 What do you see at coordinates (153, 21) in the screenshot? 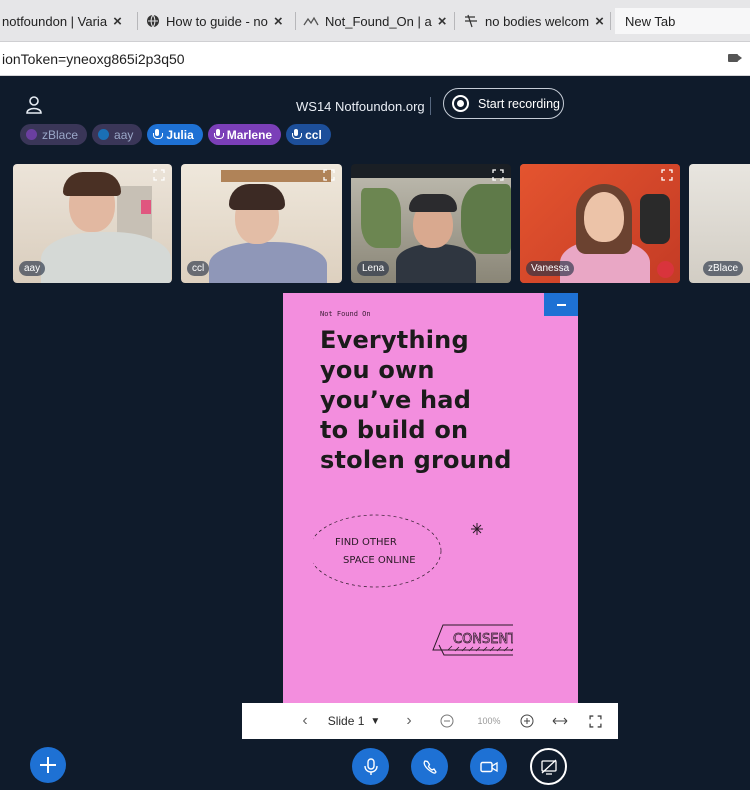
I see `globe-icon` at bounding box center [153, 21].